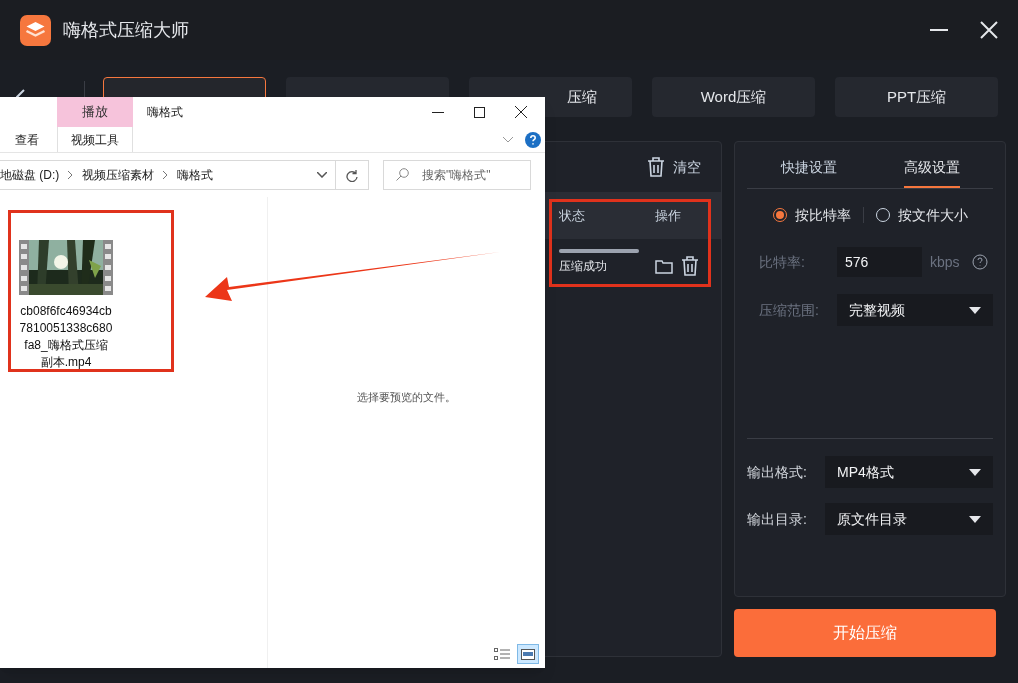  What do you see at coordinates (777, 472) in the screenshot?
I see `field-label: 输出格式:` at bounding box center [777, 472].